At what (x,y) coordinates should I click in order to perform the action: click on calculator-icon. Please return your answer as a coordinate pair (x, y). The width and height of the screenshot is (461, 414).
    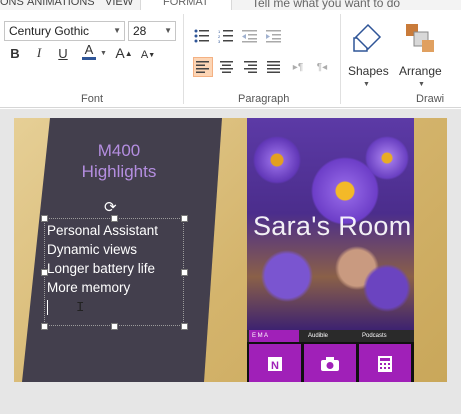
    Looking at the image, I should click on (385, 364).